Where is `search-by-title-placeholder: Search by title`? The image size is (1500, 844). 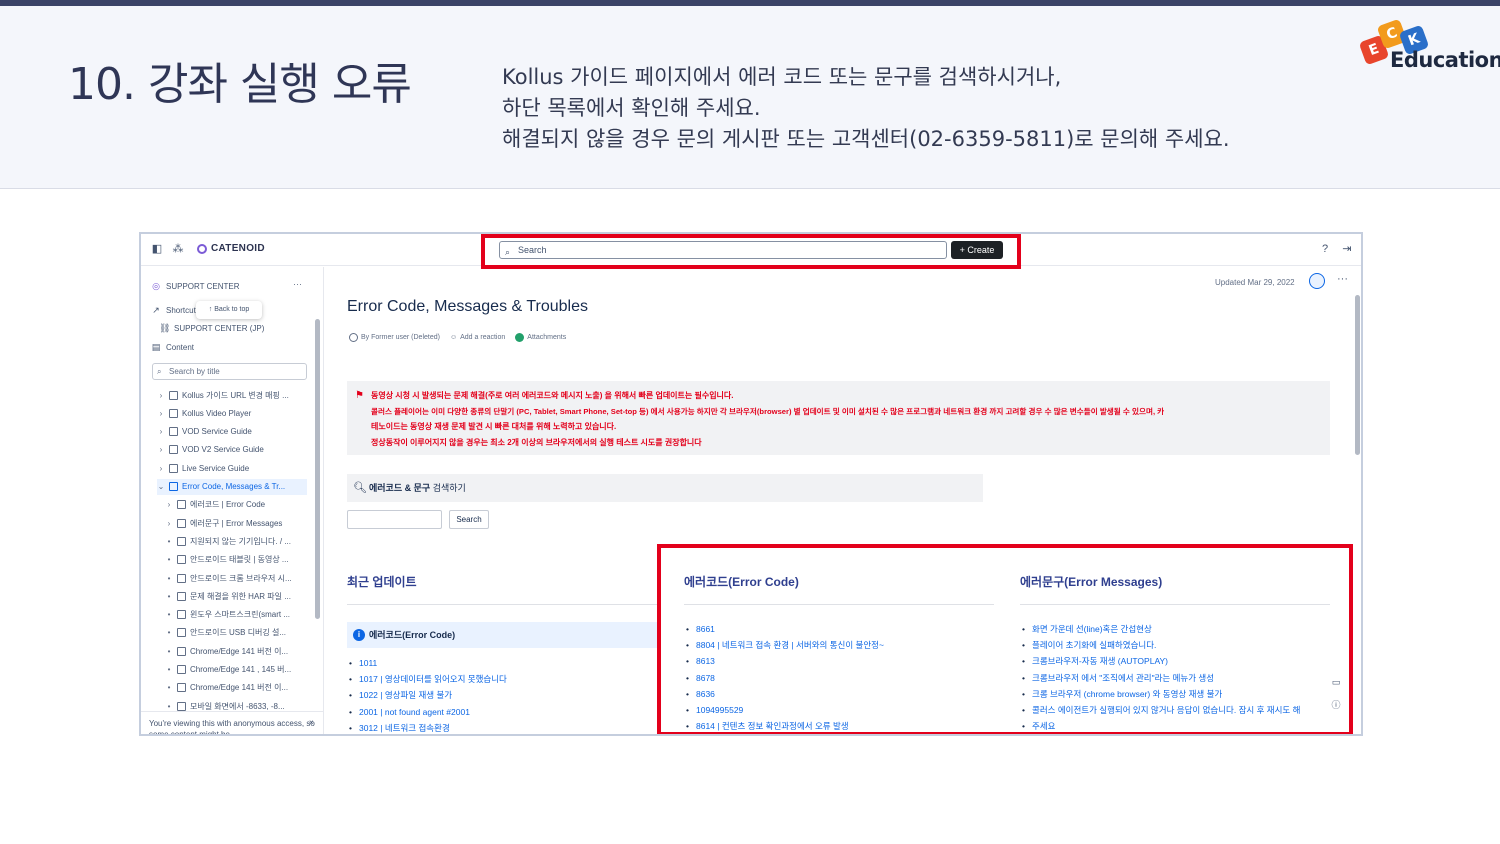
search-by-title-placeholder: Search by title is located at coordinates (194, 371).